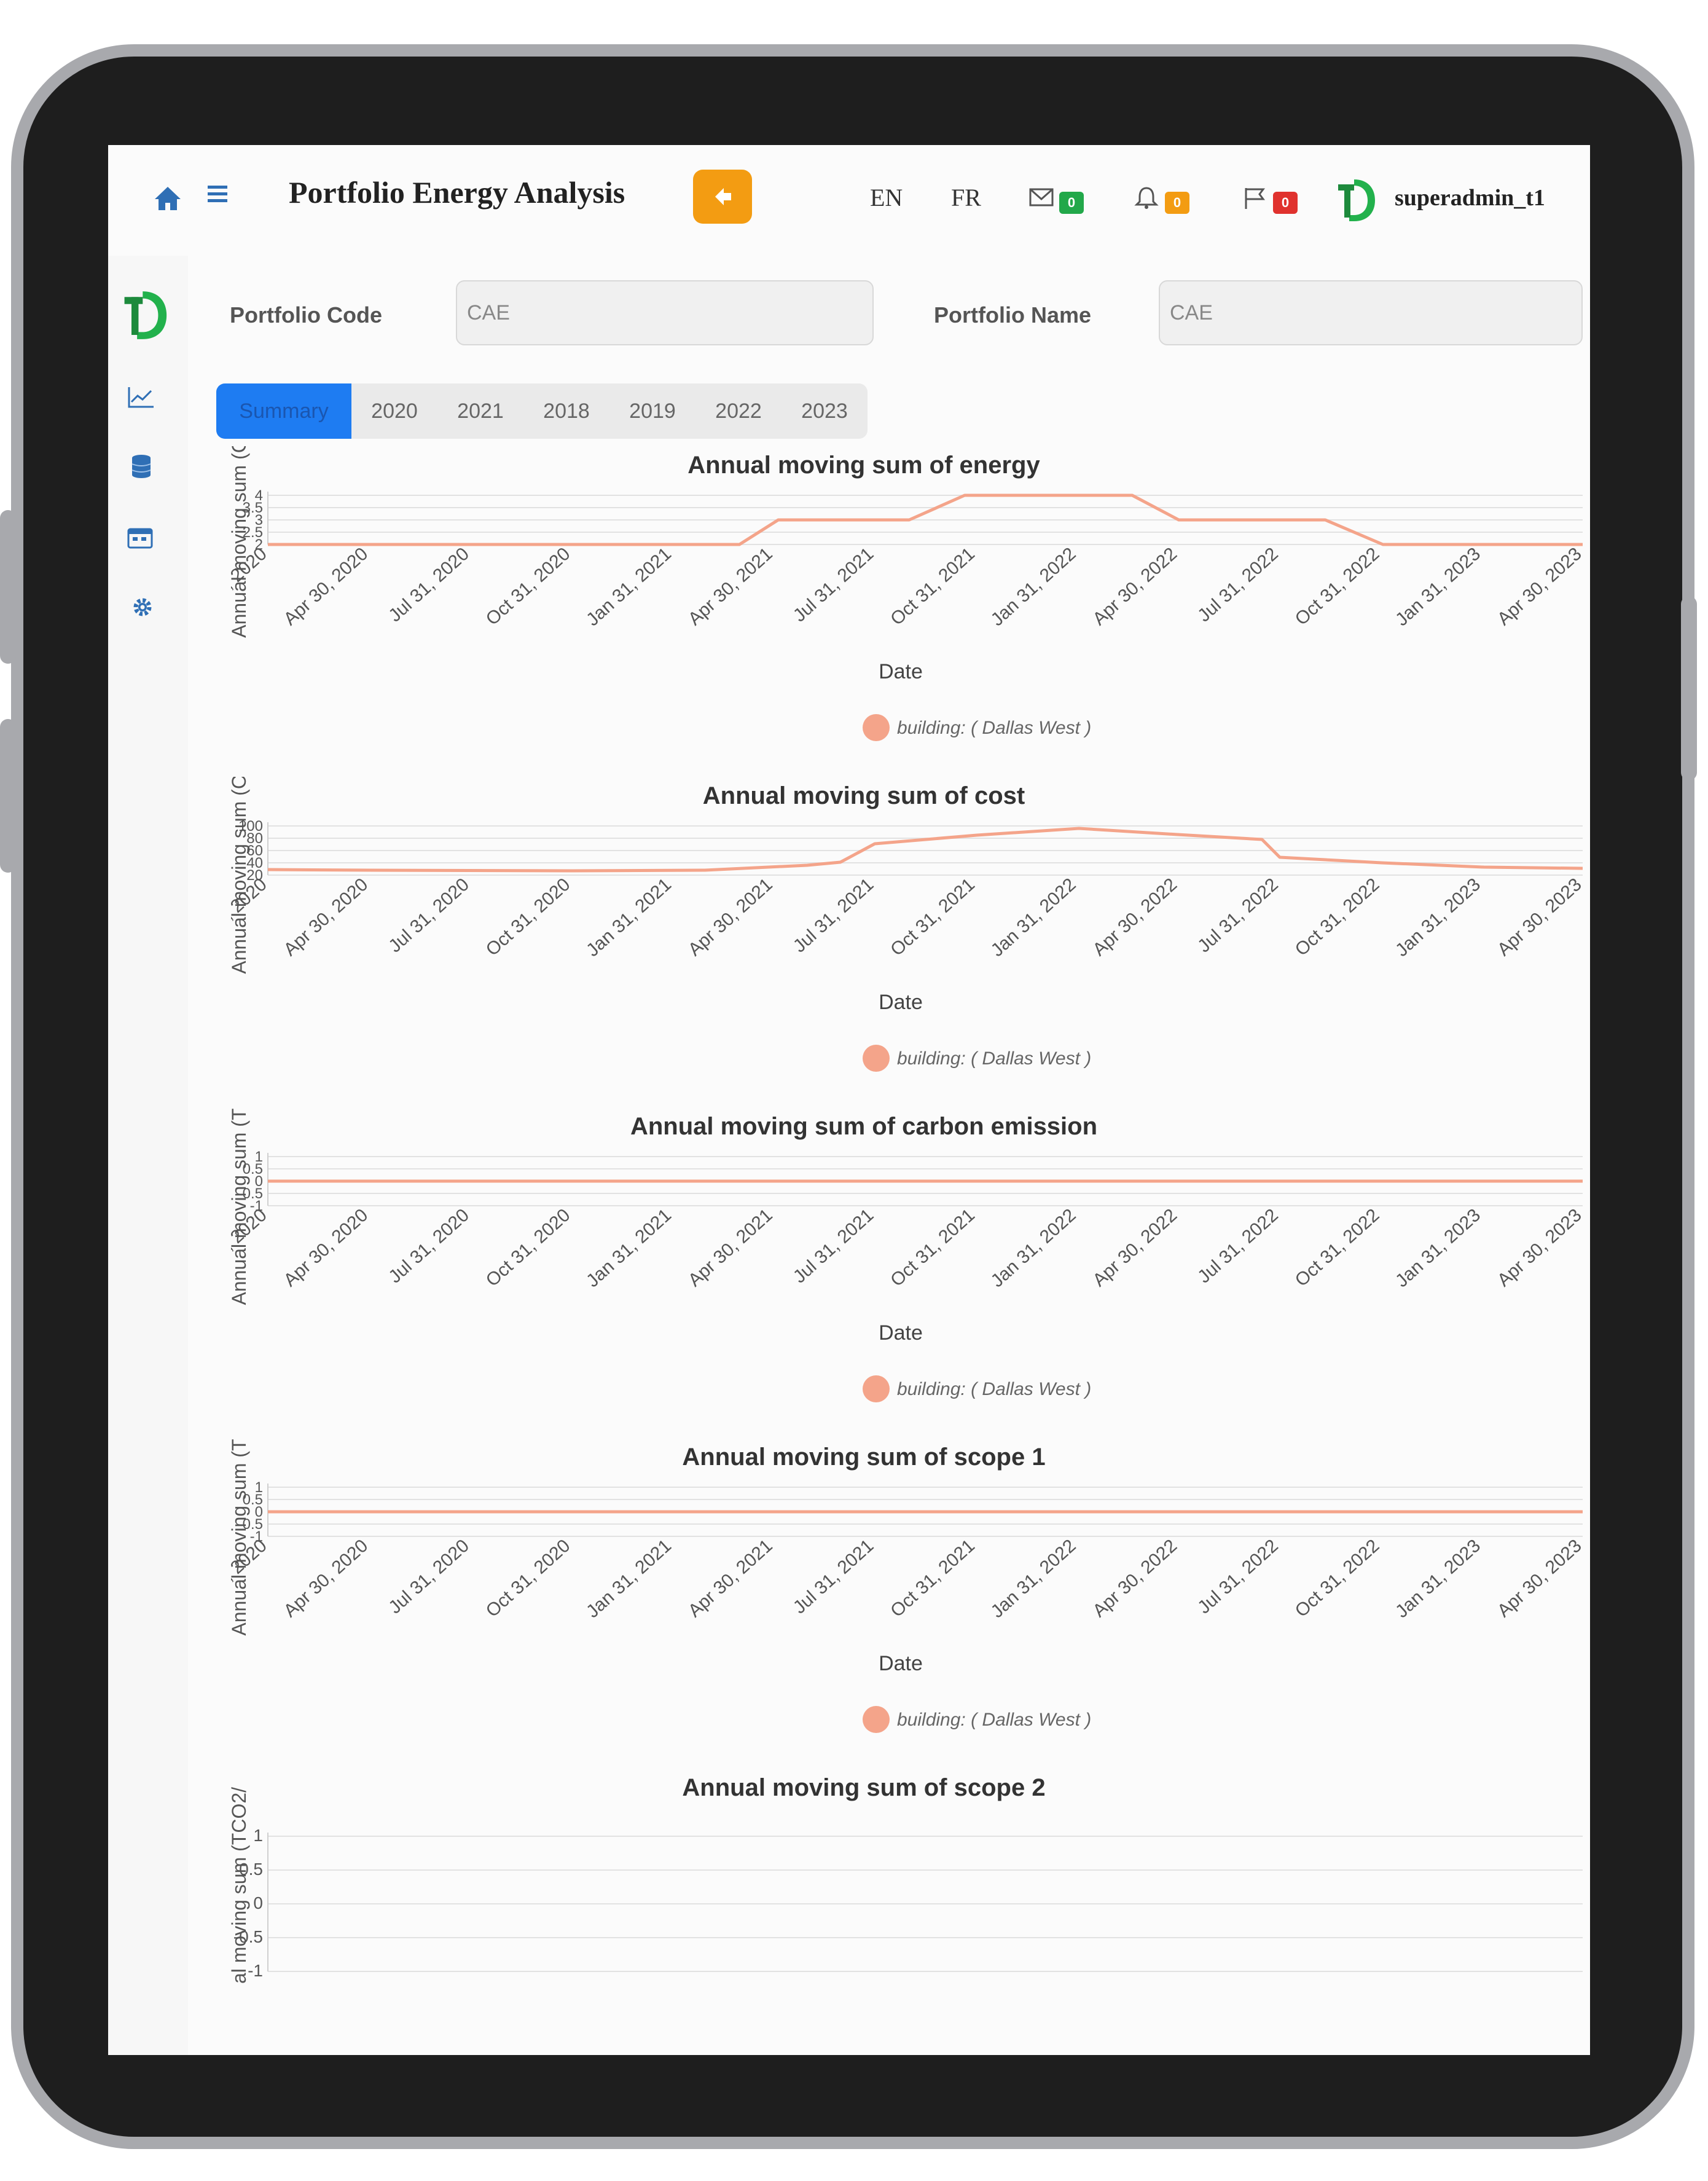 The image size is (1708, 2181). Describe the element at coordinates (739, 411) in the screenshot. I see `tab-2022: 2022` at that location.